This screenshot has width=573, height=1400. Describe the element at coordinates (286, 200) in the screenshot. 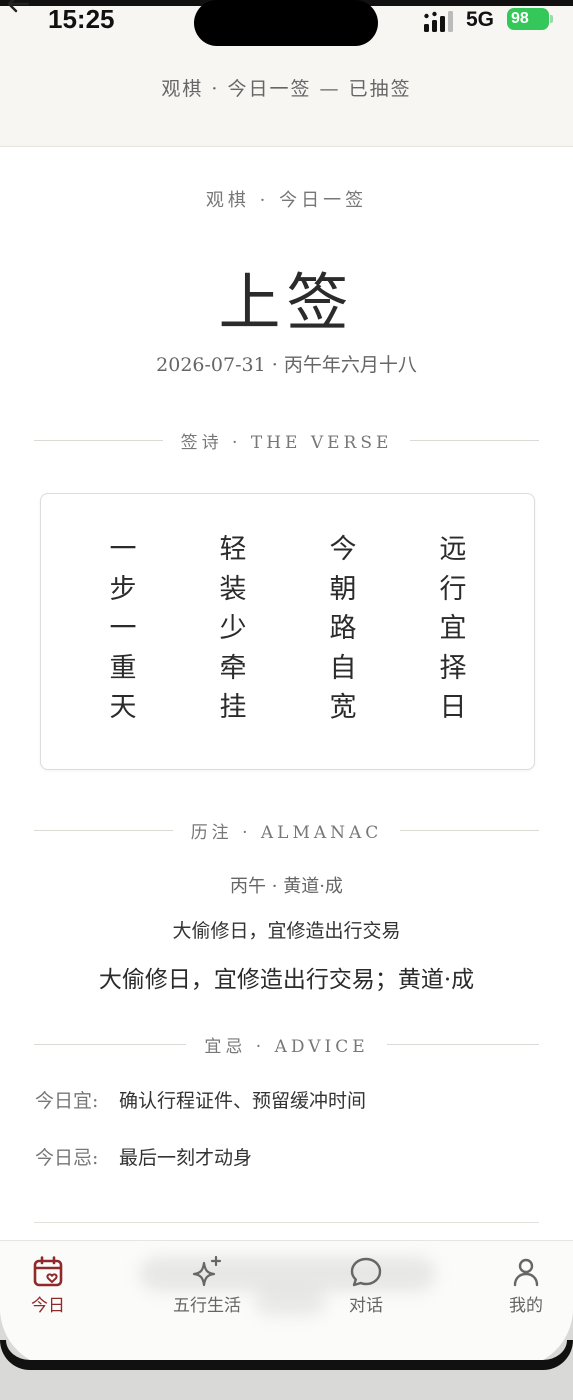

I see `lot-subtitle: 观棋 · 今日一签` at that location.